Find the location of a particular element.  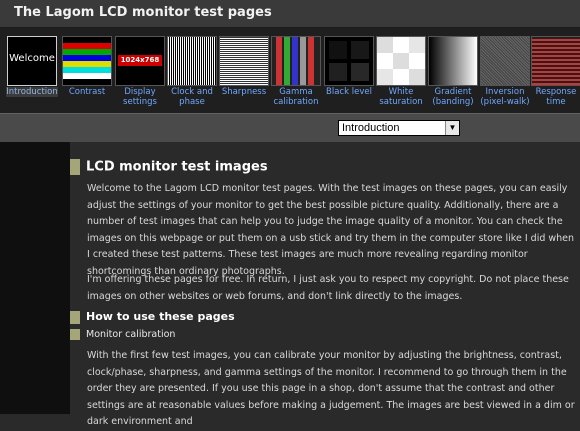

nav-item-white-saturation: White saturation is located at coordinates (401, 74).